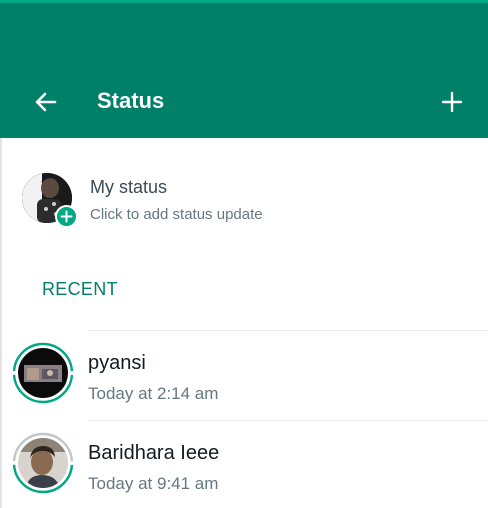  I want to click on recent-section-label: RECENT, so click(80, 289).